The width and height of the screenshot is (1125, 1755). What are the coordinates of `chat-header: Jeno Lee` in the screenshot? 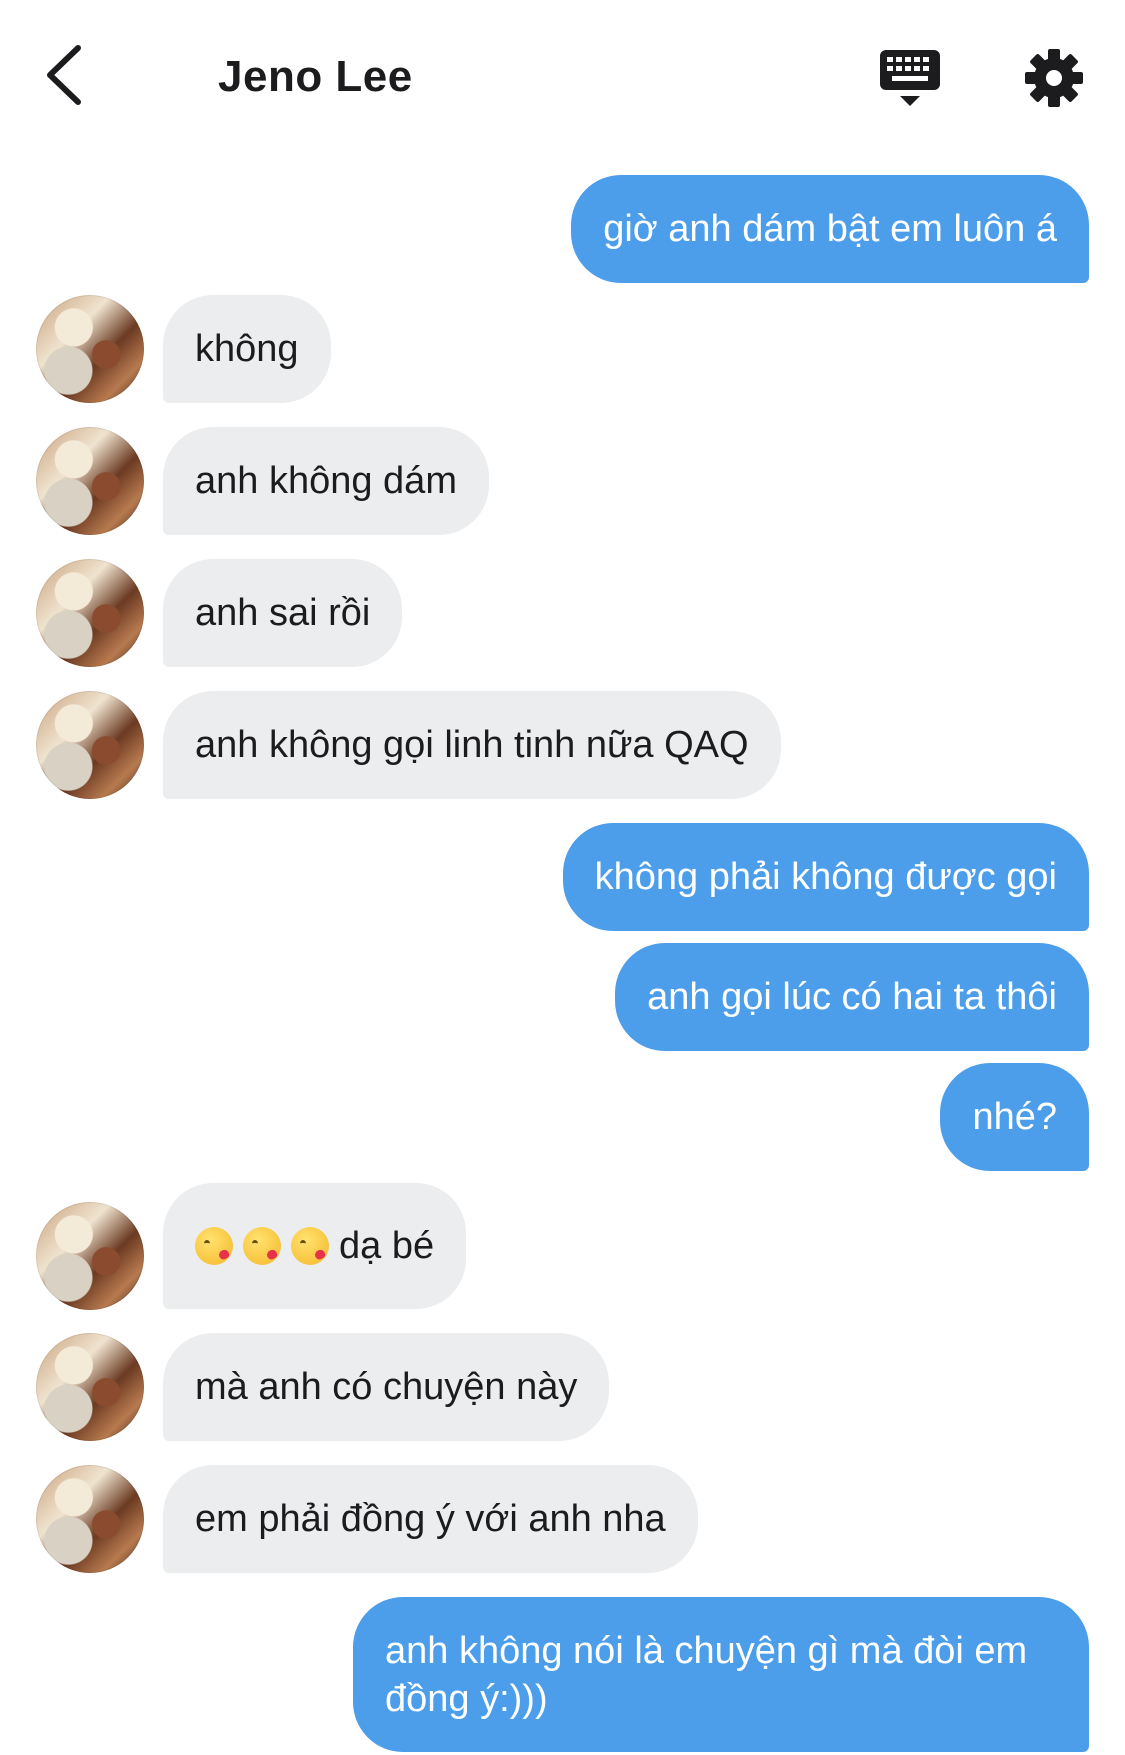 It's located at (562, 75).